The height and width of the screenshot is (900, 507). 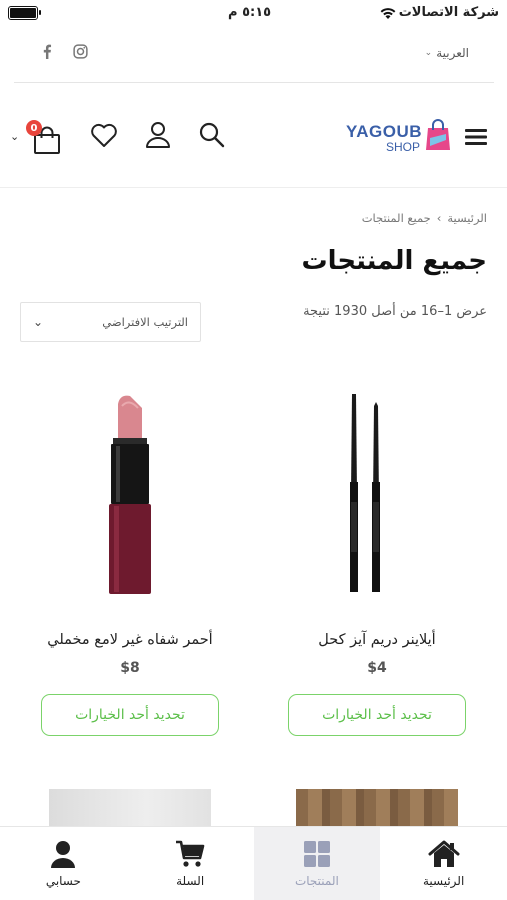 What do you see at coordinates (403, 147) in the screenshot?
I see `logo-sub-text: SHOP` at bounding box center [403, 147].